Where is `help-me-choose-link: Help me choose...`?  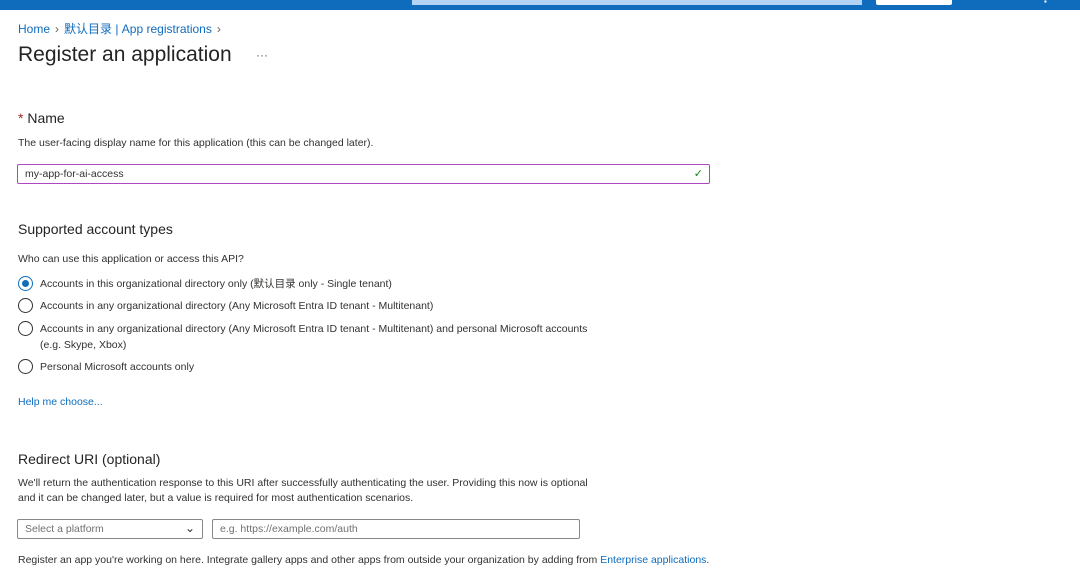 help-me-choose-link: Help me choose... is located at coordinates (60, 402).